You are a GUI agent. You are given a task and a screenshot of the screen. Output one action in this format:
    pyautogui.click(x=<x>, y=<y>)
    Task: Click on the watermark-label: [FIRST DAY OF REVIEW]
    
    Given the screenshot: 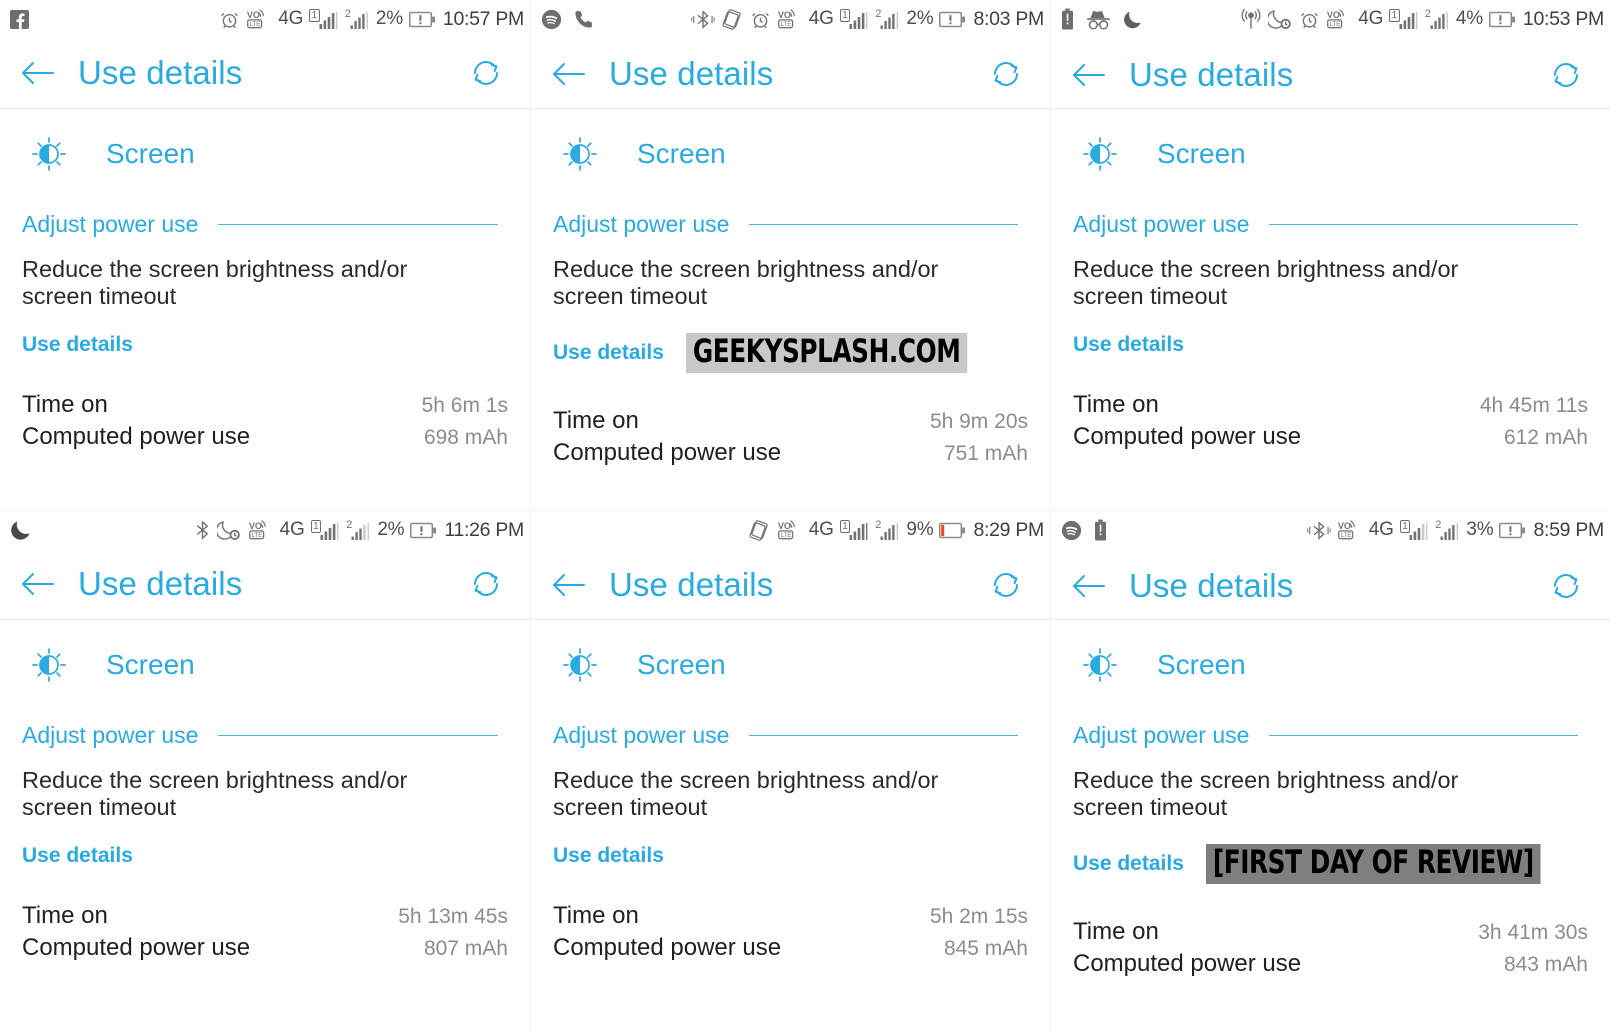 What is the action you would take?
    pyautogui.click(x=1373, y=863)
    